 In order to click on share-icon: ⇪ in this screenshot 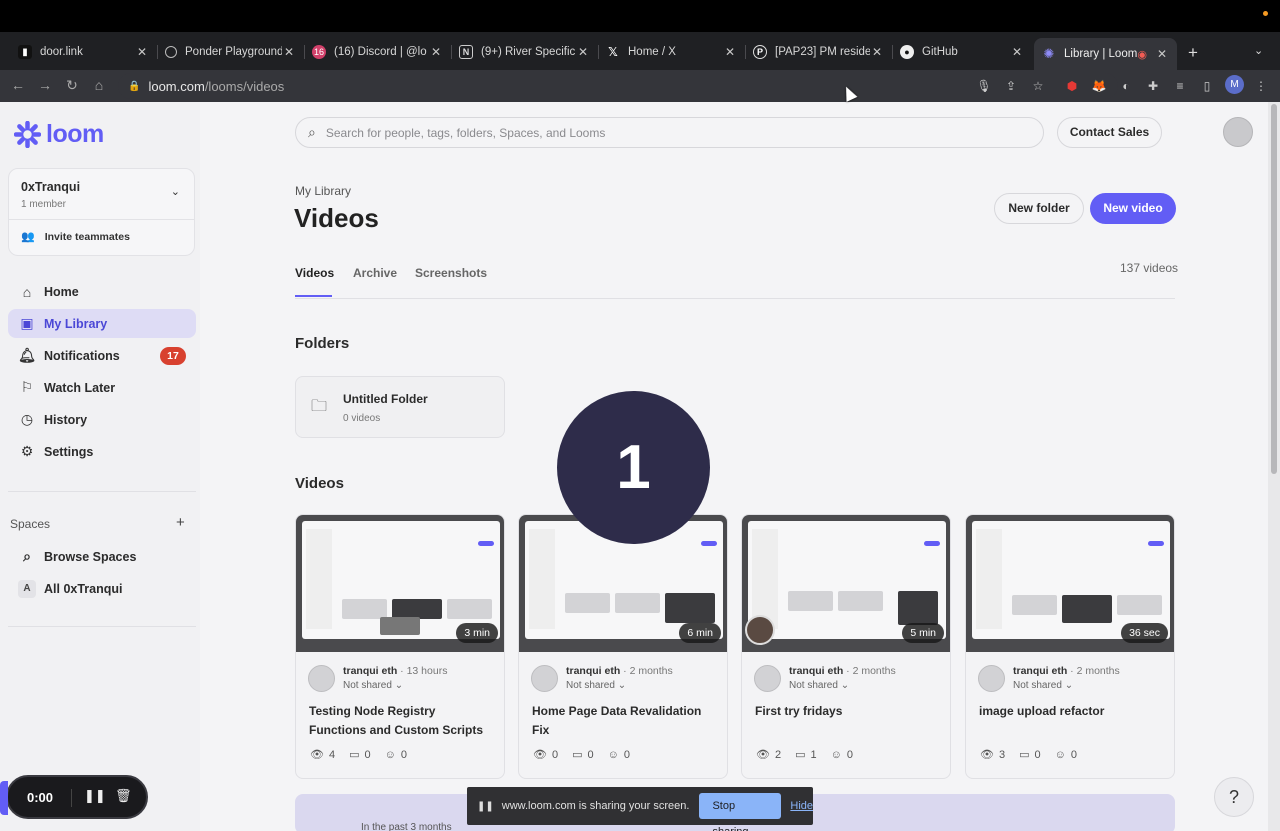, I will do `click(1011, 86)`.